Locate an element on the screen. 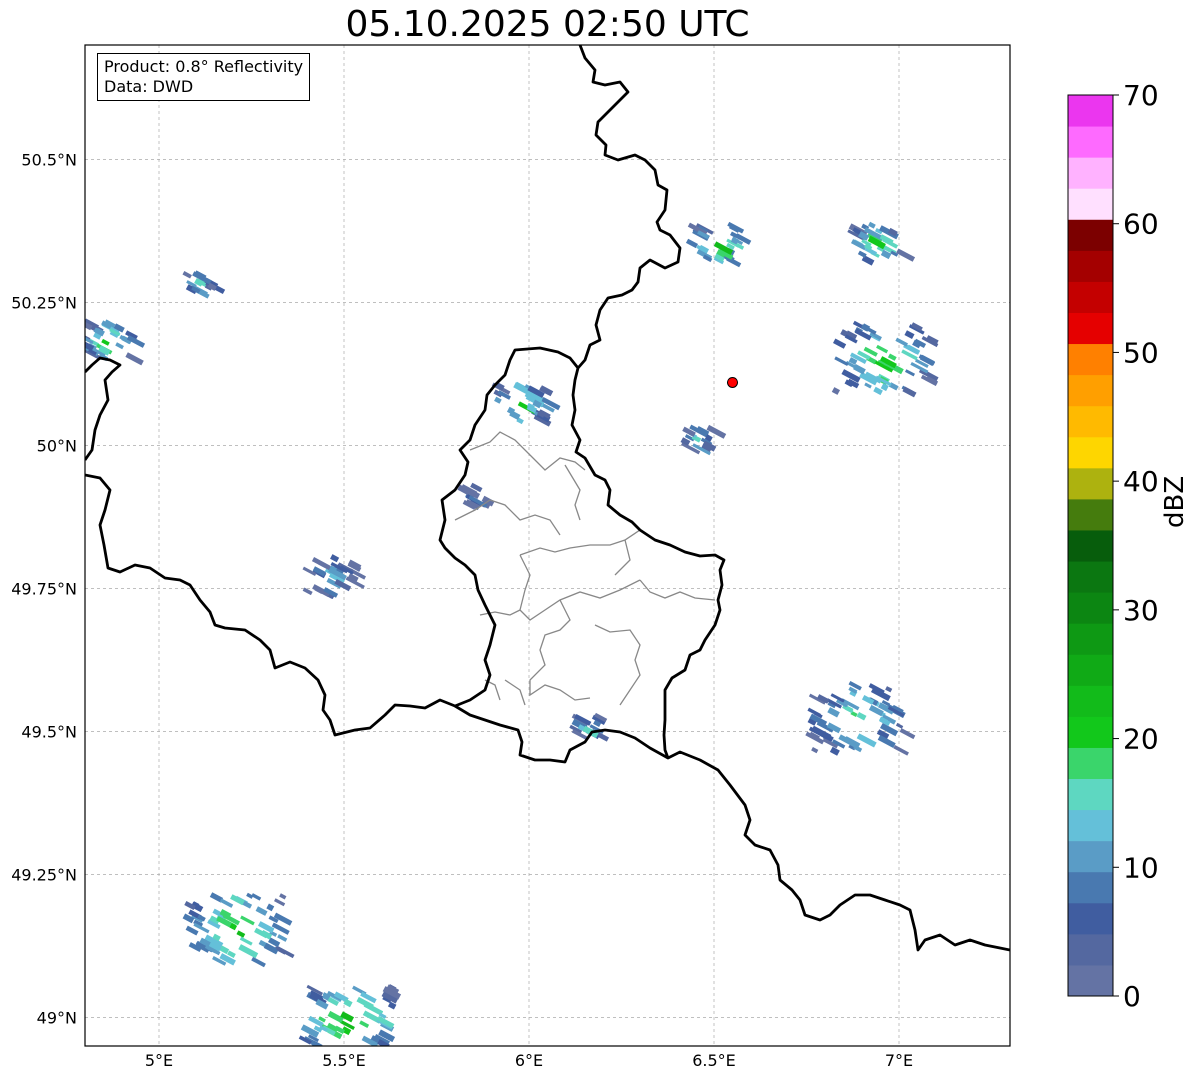 The image size is (1202, 1081). colorbar-tick-label: 10 is located at coordinates (1141, 867).